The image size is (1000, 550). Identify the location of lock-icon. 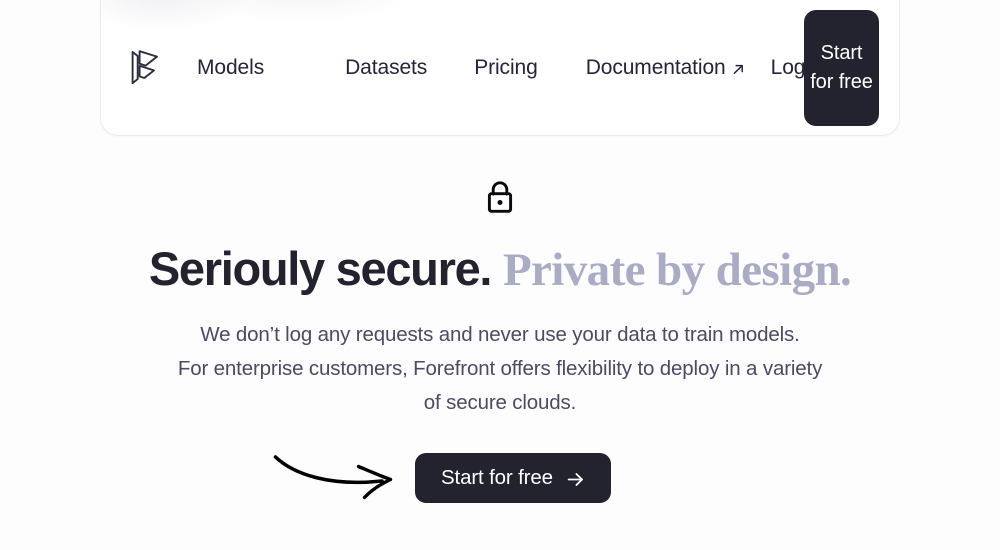
(500, 197).